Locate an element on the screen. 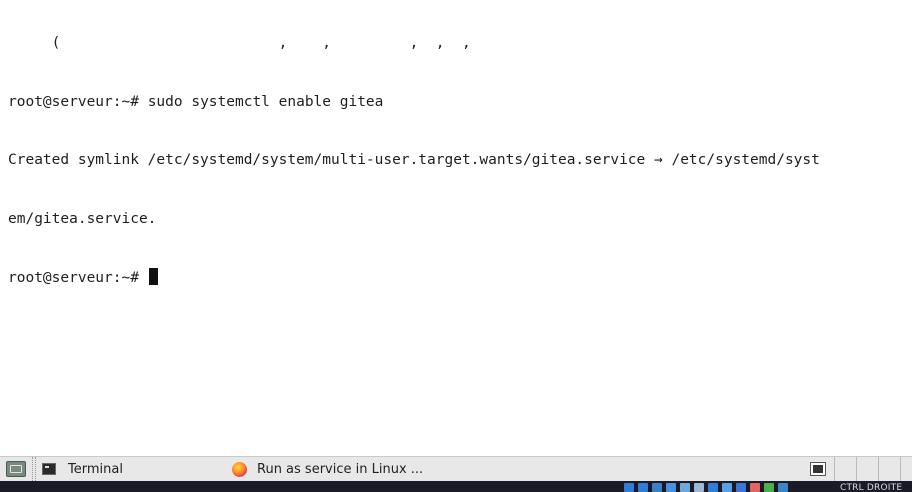  show-desktop-icon is located at coordinates (16, 469).